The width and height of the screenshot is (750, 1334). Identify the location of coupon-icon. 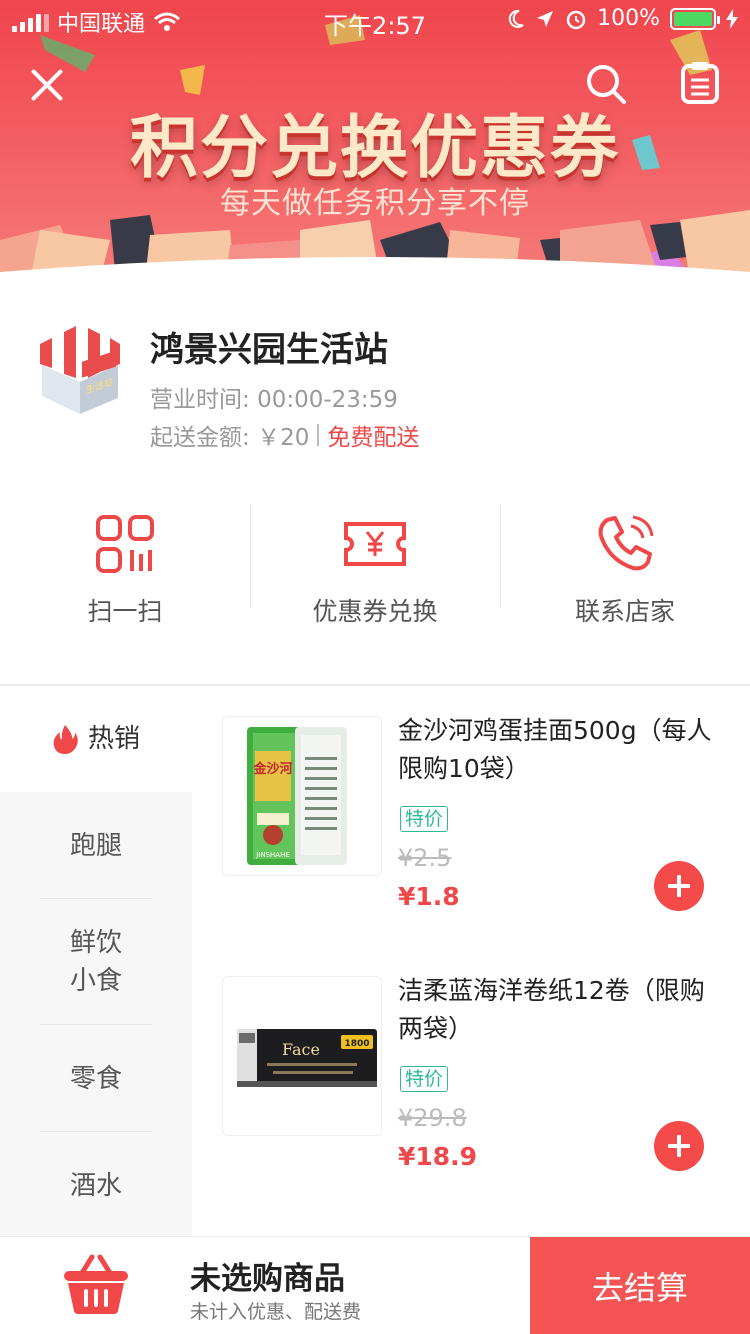
(375, 544).